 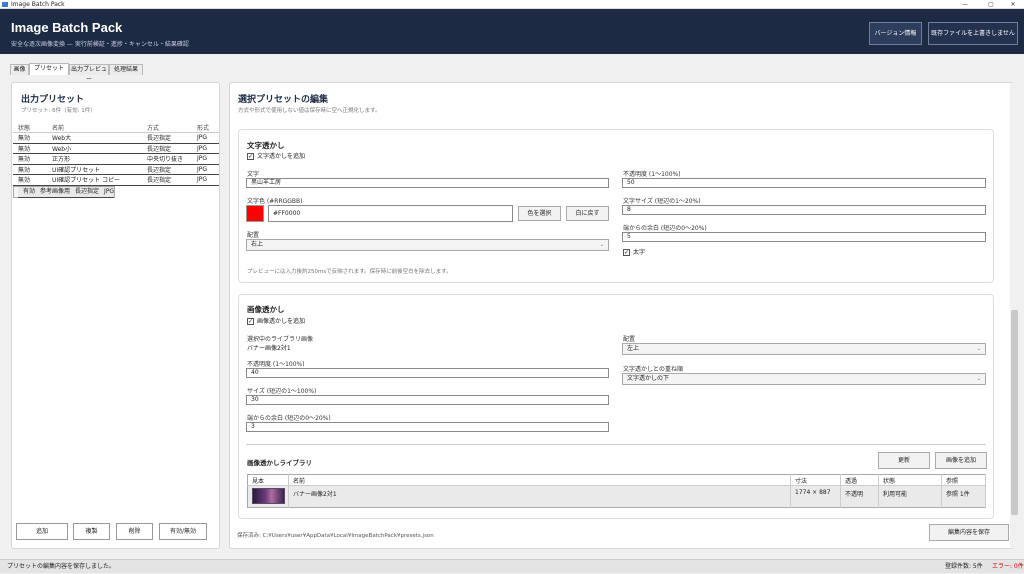 What do you see at coordinates (1014, 412) in the screenshot?
I see `scrollbar-thumb` at bounding box center [1014, 412].